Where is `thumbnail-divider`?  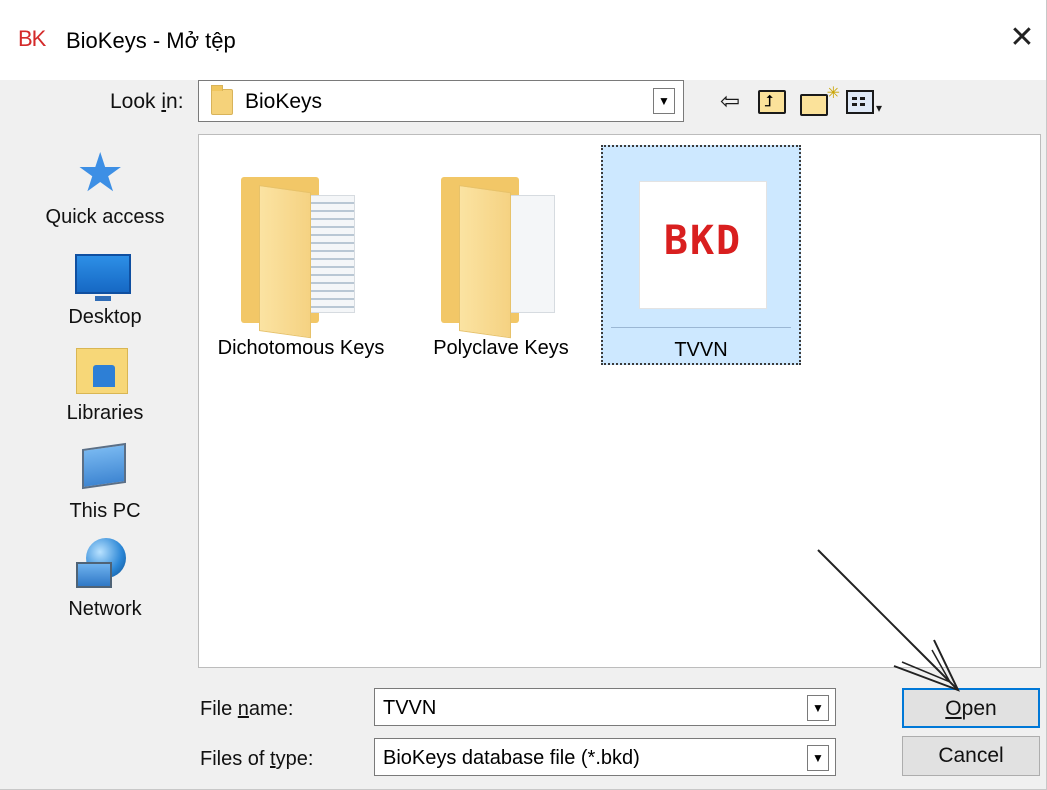 thumbnail-divider is located at coordinates (701, 327).